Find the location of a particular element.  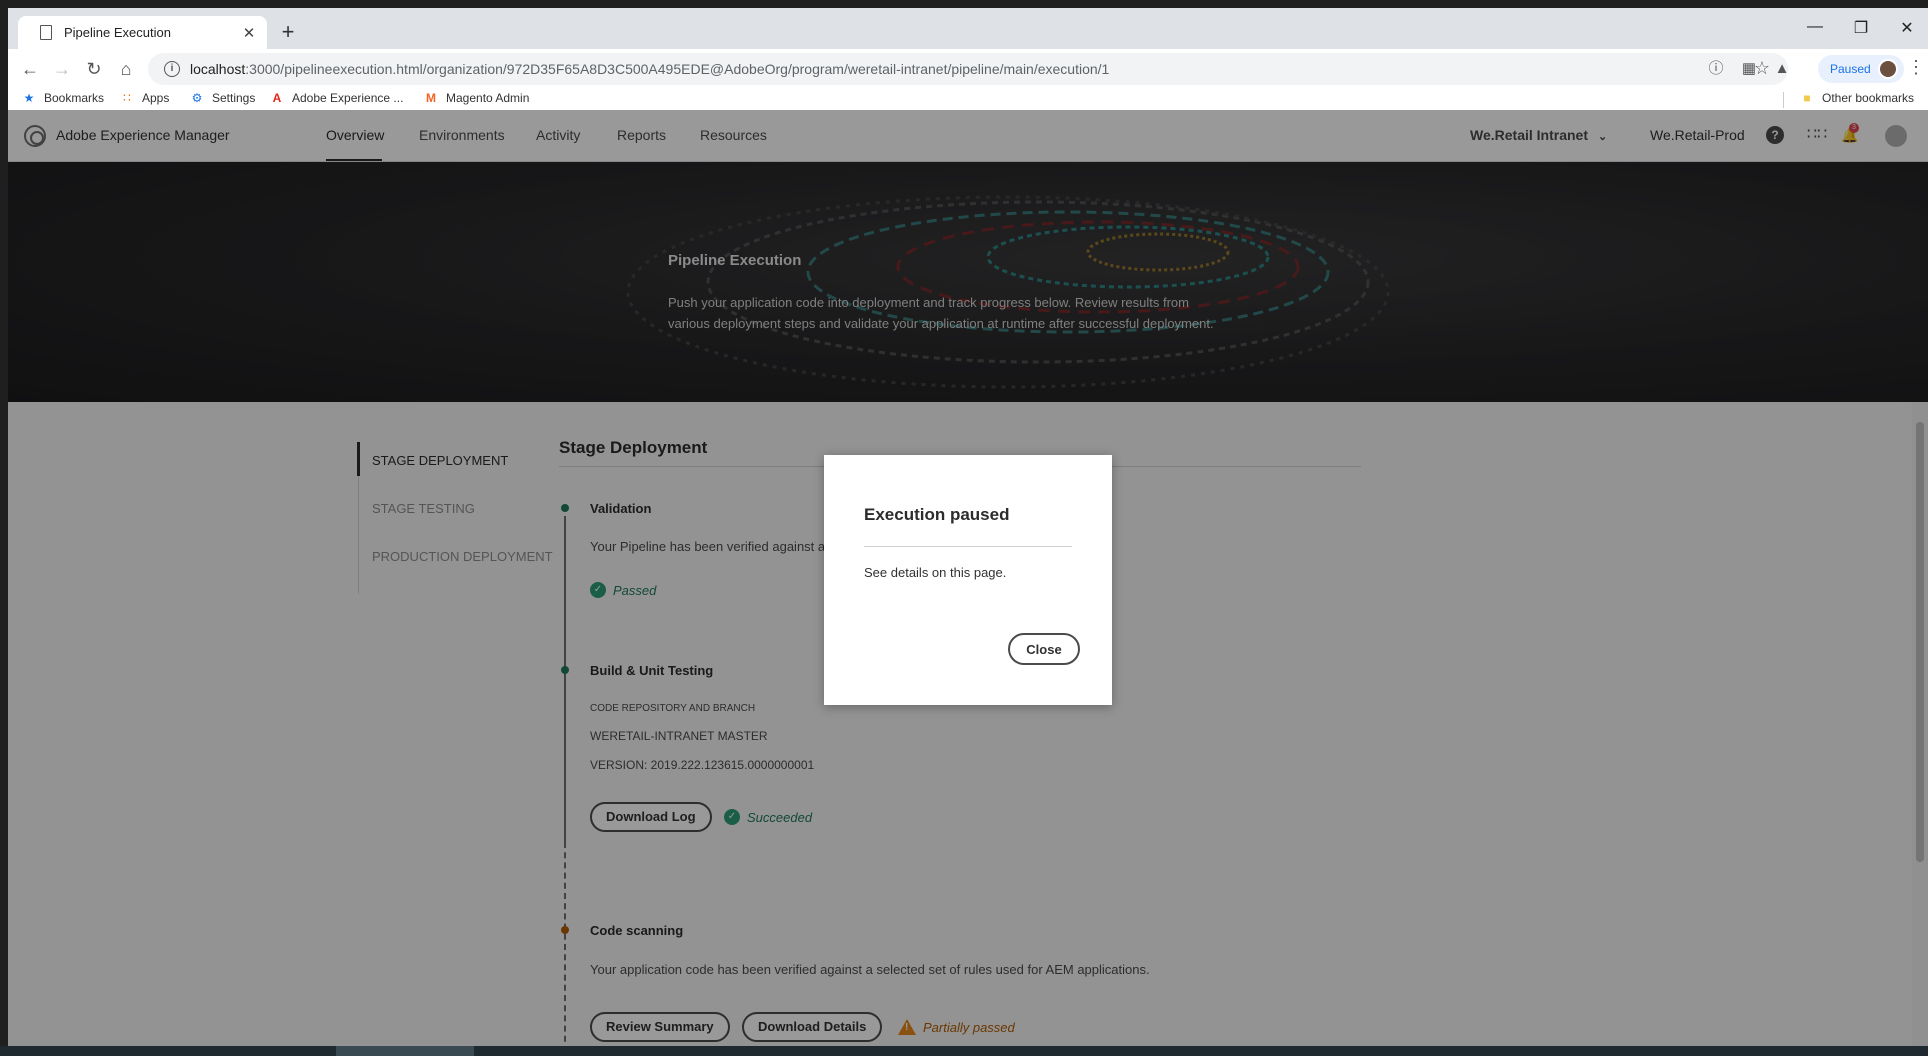

new-tab-button: + is located at coordinates (288, 32).